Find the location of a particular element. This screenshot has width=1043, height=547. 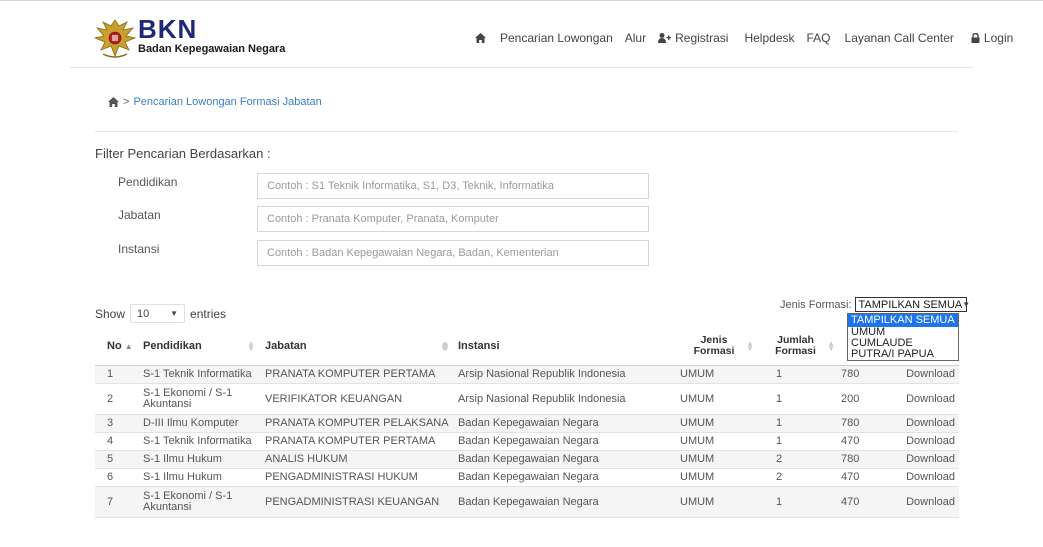

cell-pendidikan: S-1 Teknik Informatika is located at coordinates (200, 441).